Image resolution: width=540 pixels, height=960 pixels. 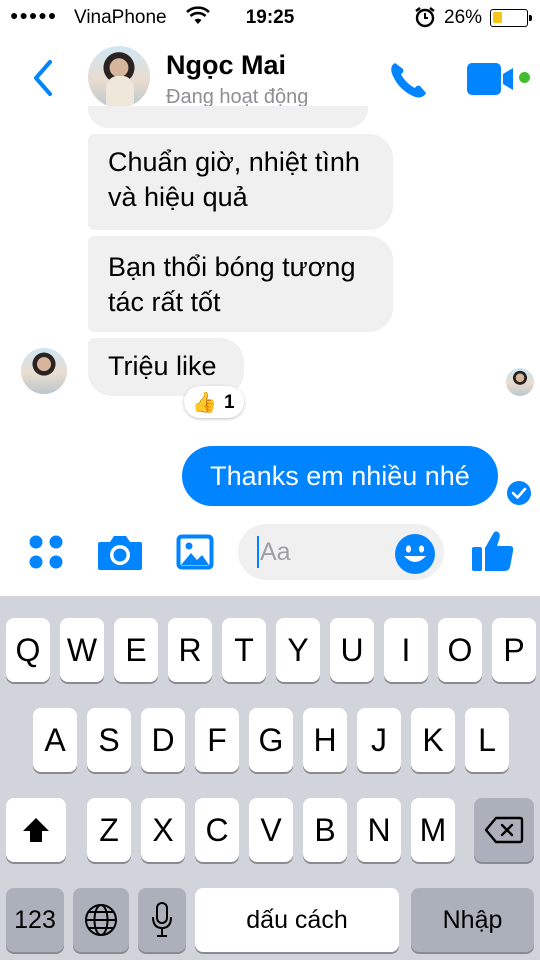 I want to click on key-d: D, so click(x=163, y=740).